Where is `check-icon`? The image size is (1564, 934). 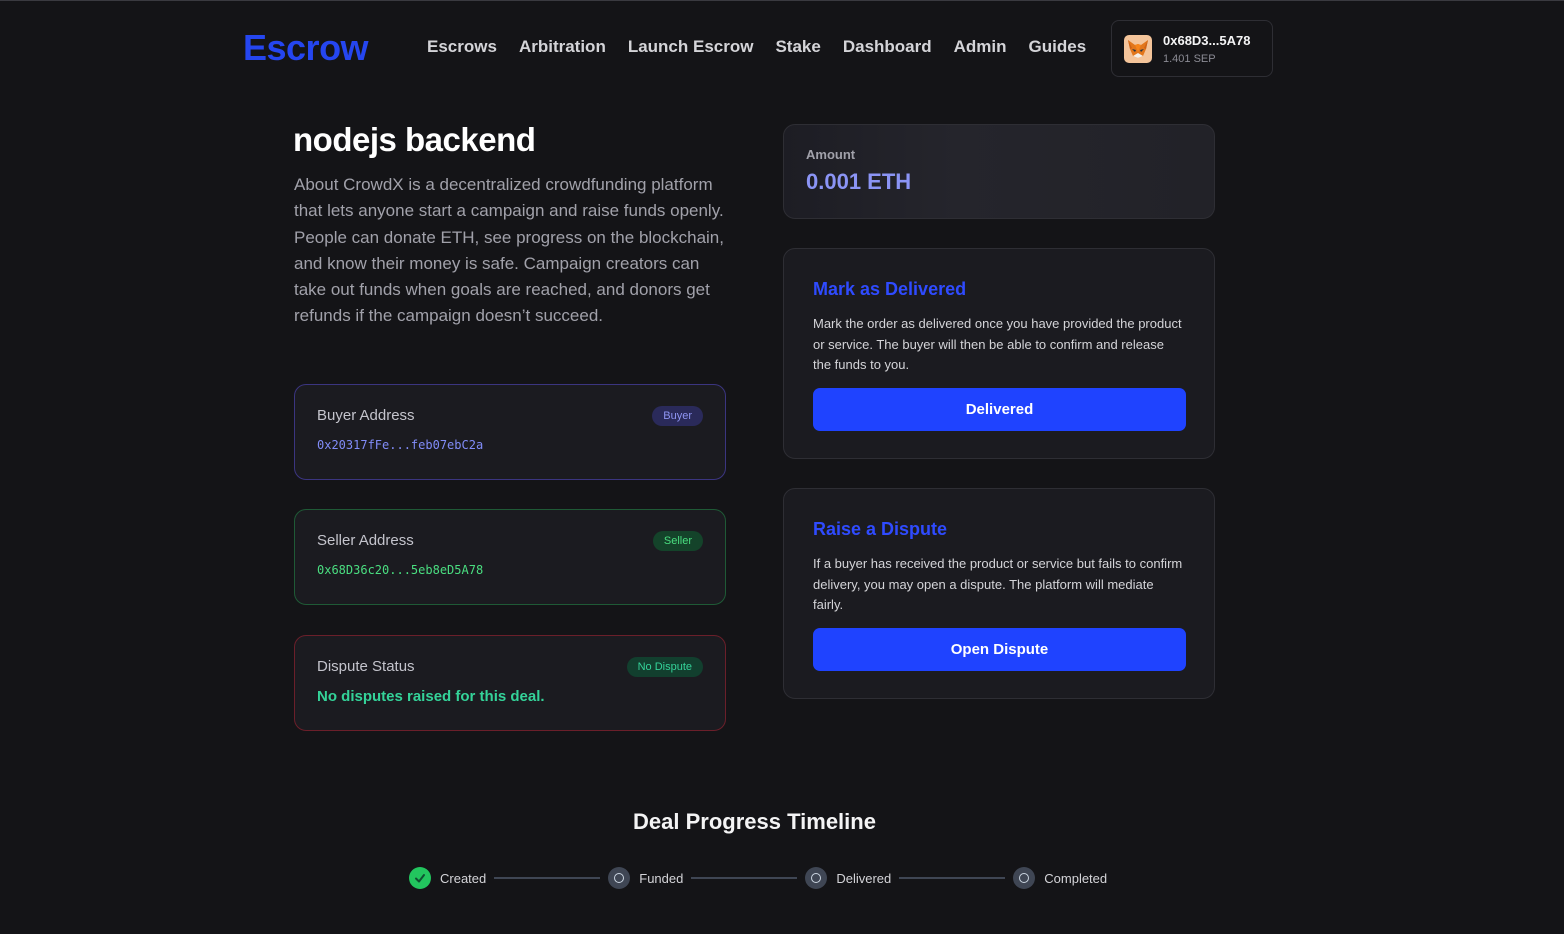 check-icon is located at coordinates (420, 878).